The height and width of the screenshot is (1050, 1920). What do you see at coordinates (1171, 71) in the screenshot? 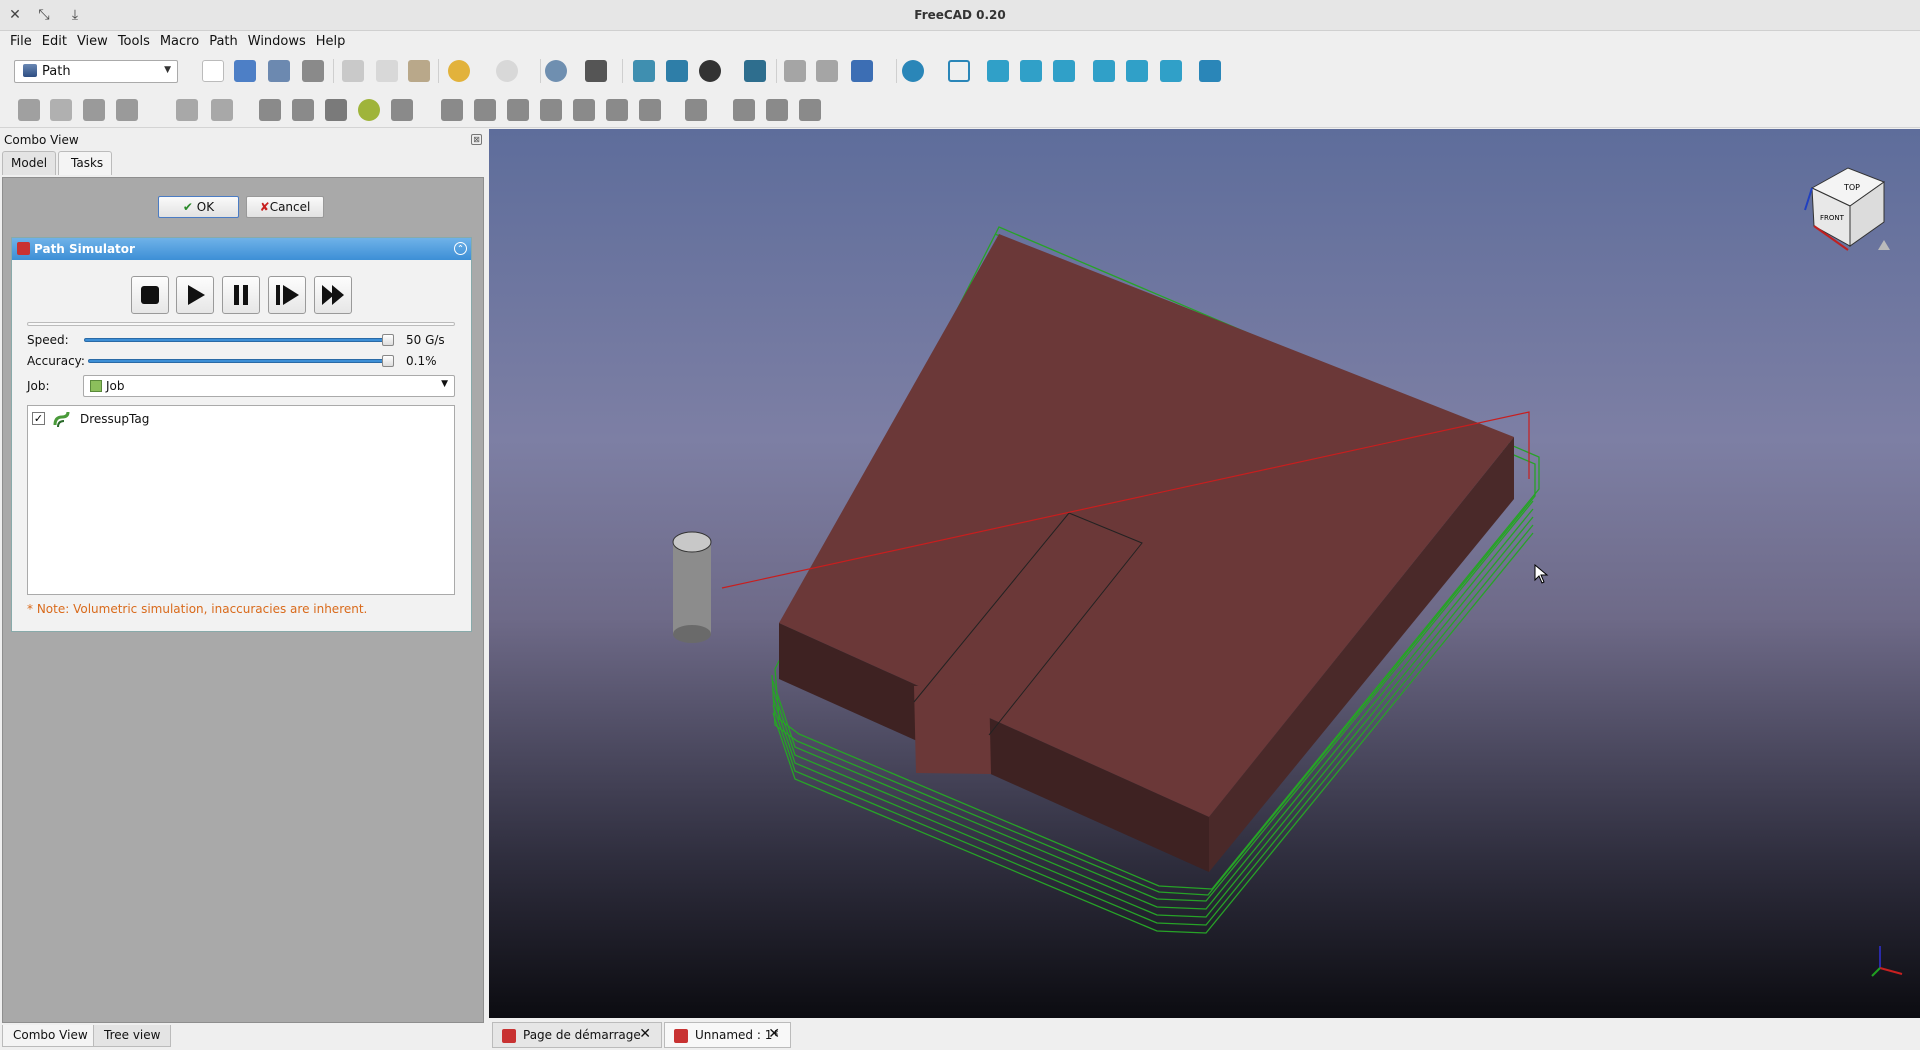
I see `left-view-icon` at bounding box center [1171, 71].